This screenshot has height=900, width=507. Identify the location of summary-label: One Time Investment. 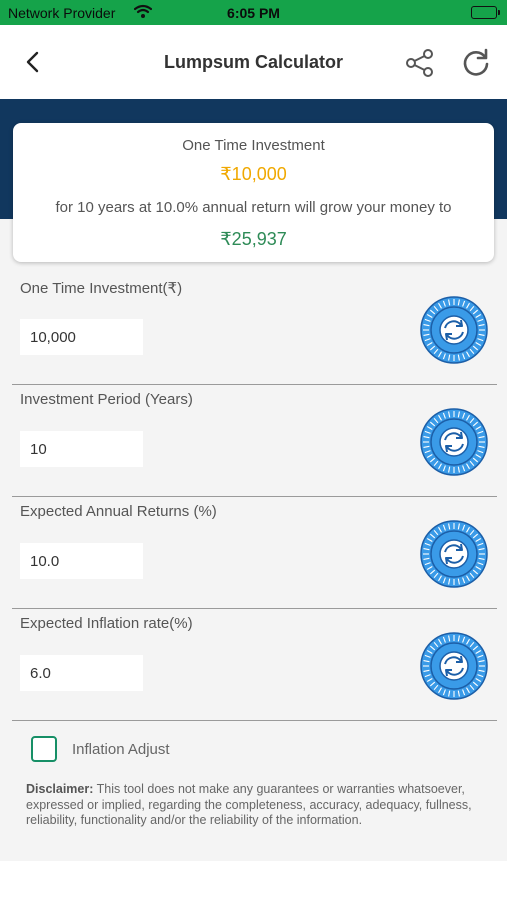
(253, 145).